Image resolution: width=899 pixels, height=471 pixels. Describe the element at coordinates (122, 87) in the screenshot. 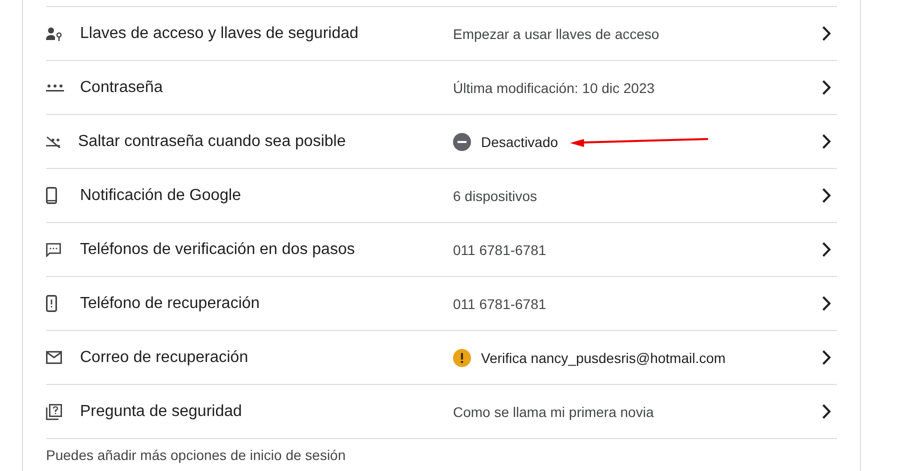

I see `row-label: Contraseña` at that location.